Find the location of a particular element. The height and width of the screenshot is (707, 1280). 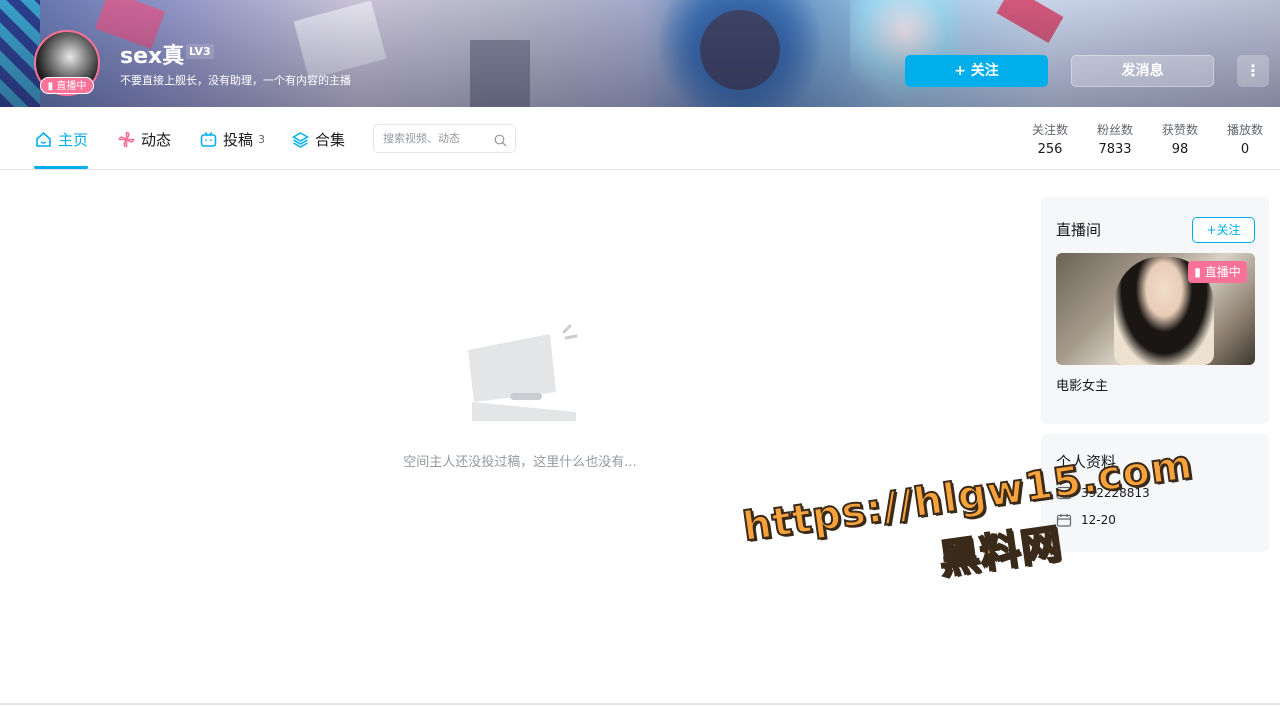

empty-state-illustration is located at coordinates (520, 377).